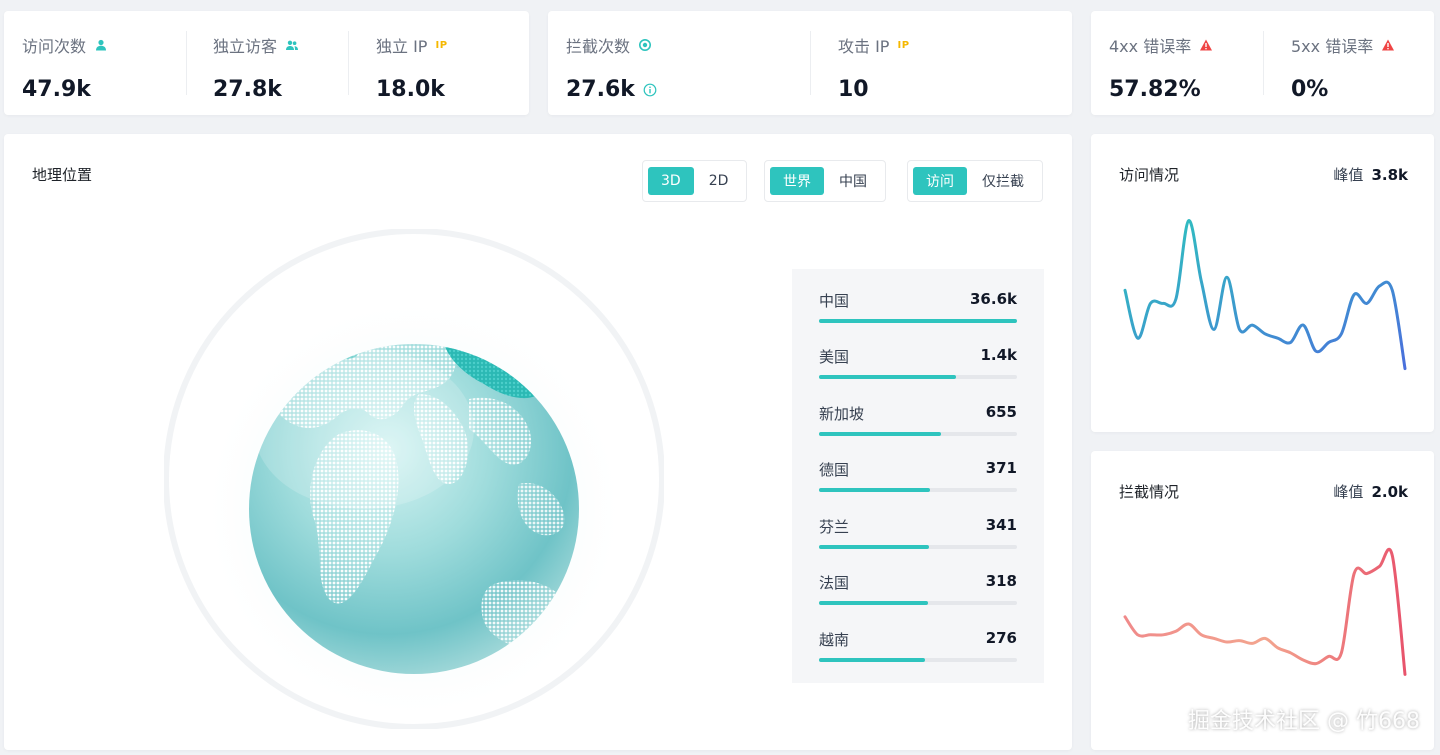 This screenshot has width=1440, height=755. What do you see at coordinates (1001, 638) in the screenshot?
I see `country-count: 276` at bounding box center [1001, 638].